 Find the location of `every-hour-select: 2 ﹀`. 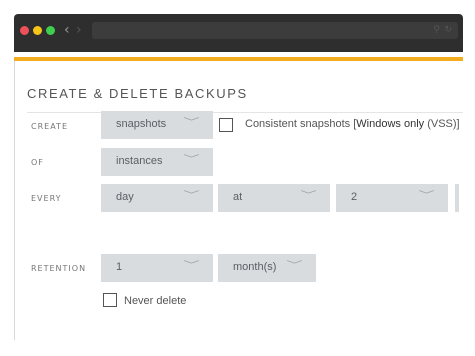

every-hour-select: 2 ﹀ is located at coordinates (392, 198).